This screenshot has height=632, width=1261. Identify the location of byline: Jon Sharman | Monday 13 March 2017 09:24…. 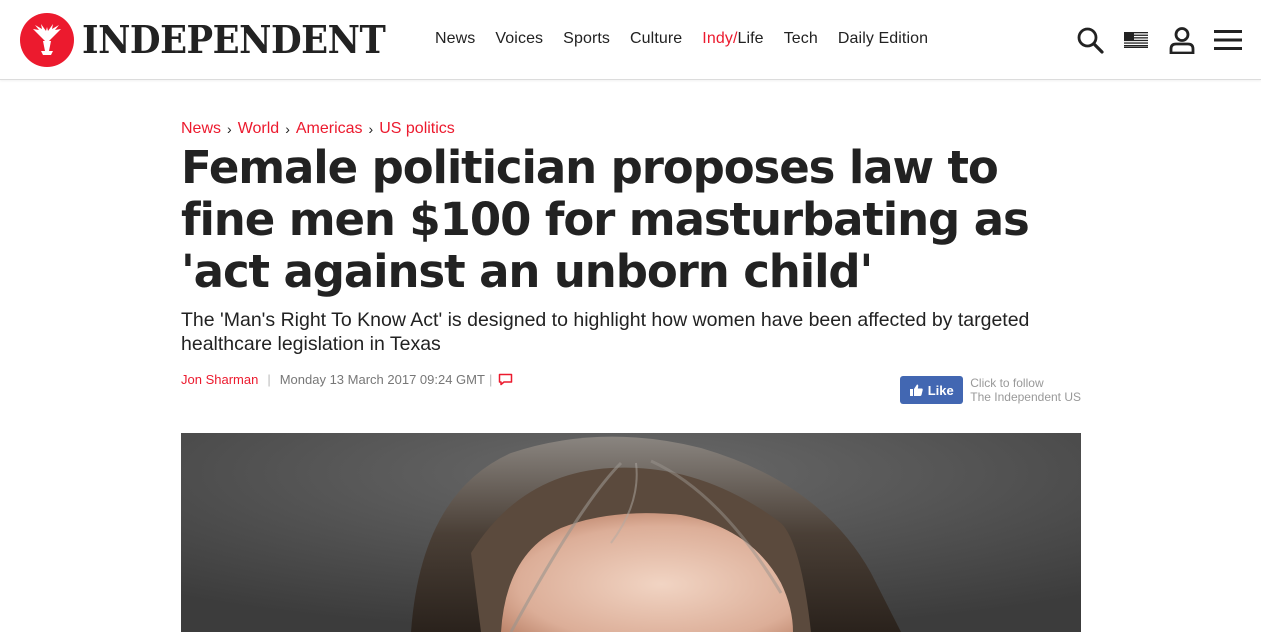
(347, 379).